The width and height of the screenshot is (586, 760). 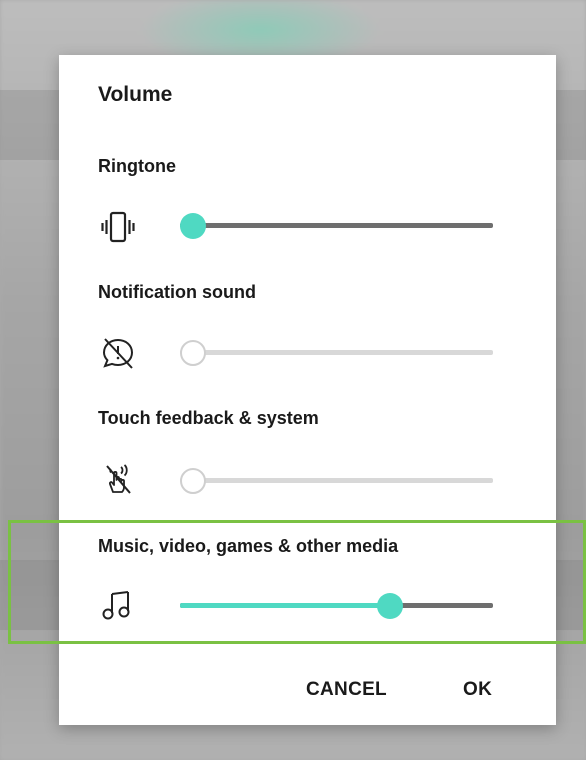 I want to click on notification-slider-track, so click(x=336, y=352).